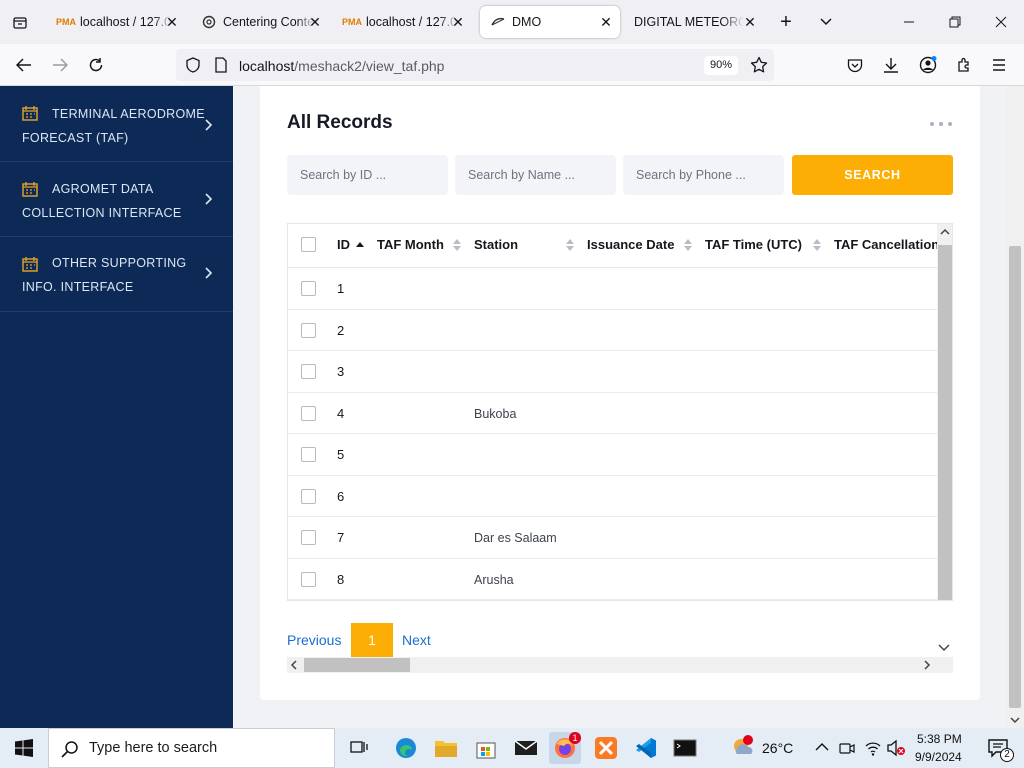  Describe the element at coordinates (613, 538) in the screenshot. I see `table-row: 7 Dar es Salaam` at that location.